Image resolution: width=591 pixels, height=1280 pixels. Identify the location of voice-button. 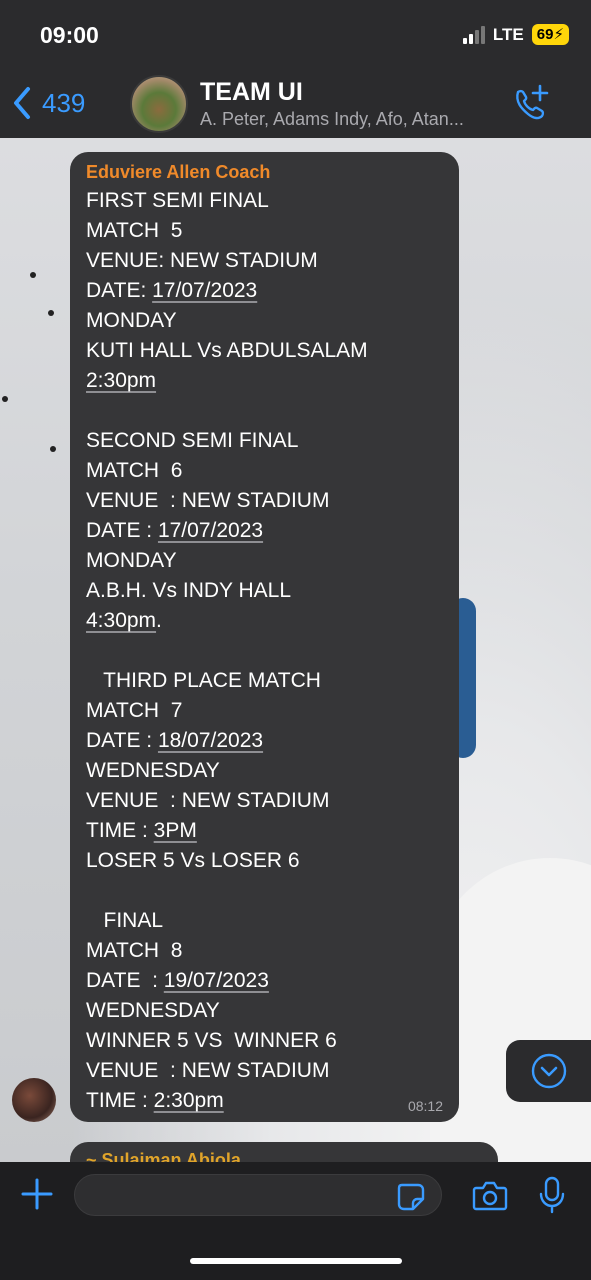
(552, 1197).